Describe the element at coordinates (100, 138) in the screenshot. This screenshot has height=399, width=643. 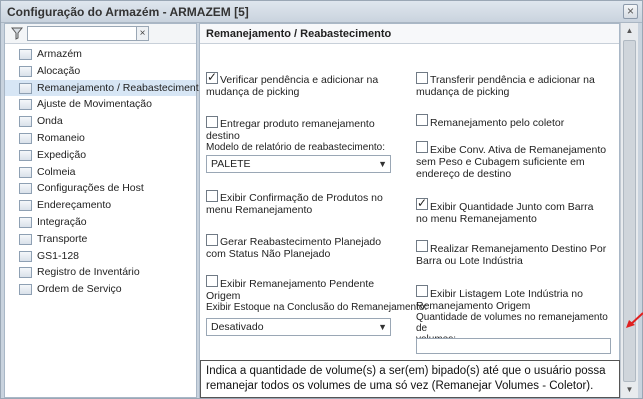
I see `sidebar-item: Romaneio` at that location.